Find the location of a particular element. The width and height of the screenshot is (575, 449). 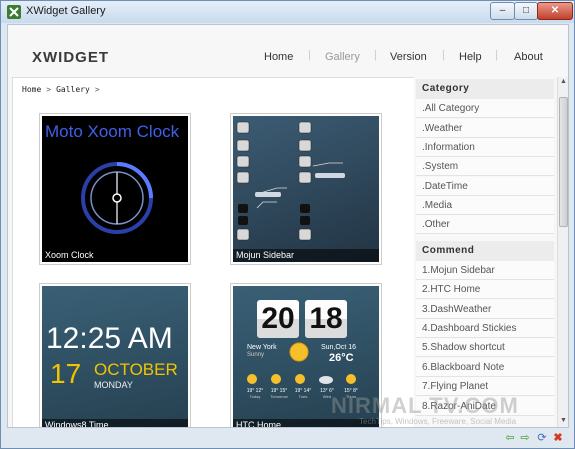

windows8-day: 17 is located at coordinates (66, 373).